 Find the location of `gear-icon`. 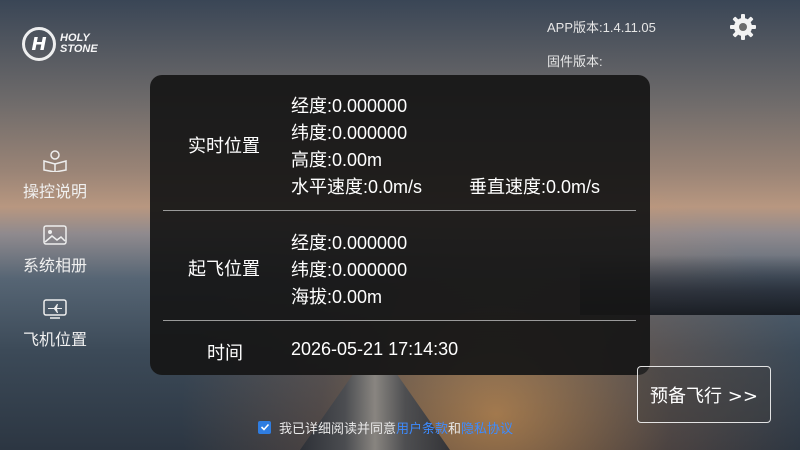

gear-icon is located at coordinates (743, 27).